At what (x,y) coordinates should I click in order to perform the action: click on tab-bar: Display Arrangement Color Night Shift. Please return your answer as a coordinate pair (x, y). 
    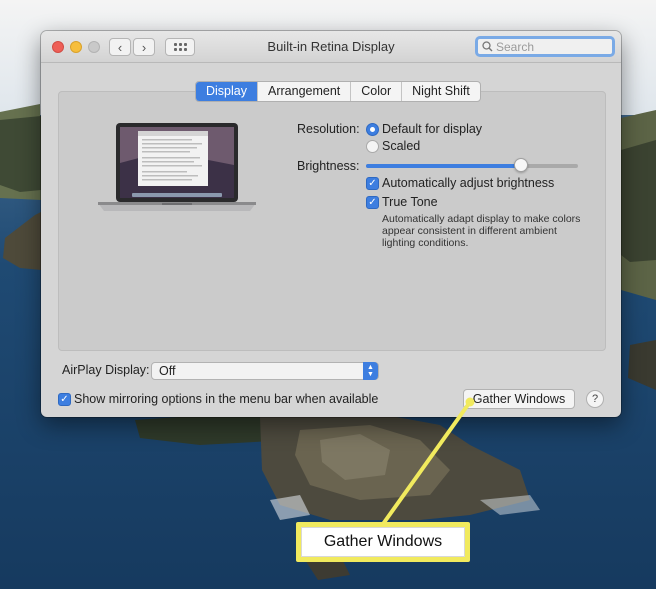
    Looking at the image, I should click on (338, 91).